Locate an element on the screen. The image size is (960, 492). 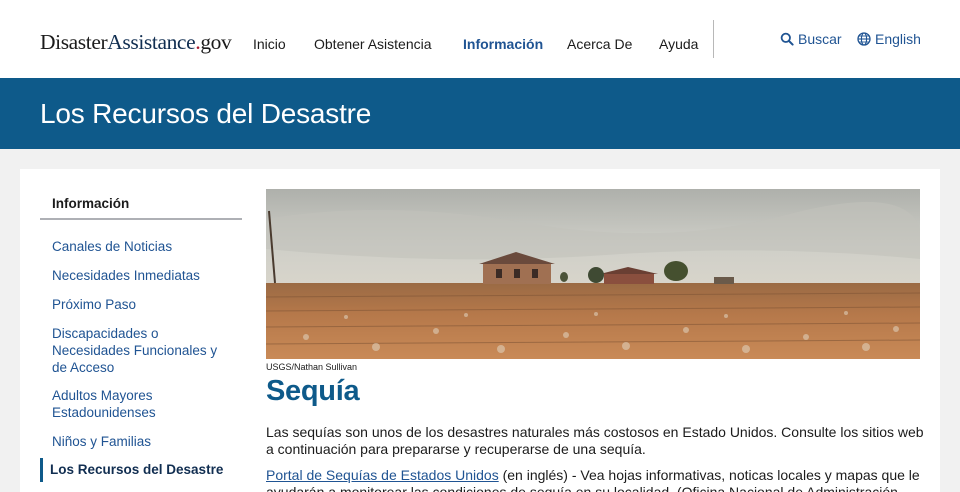
drought-portal-link: Portal de Sequías de Estados Unidos is located at coordinates (382, 475).